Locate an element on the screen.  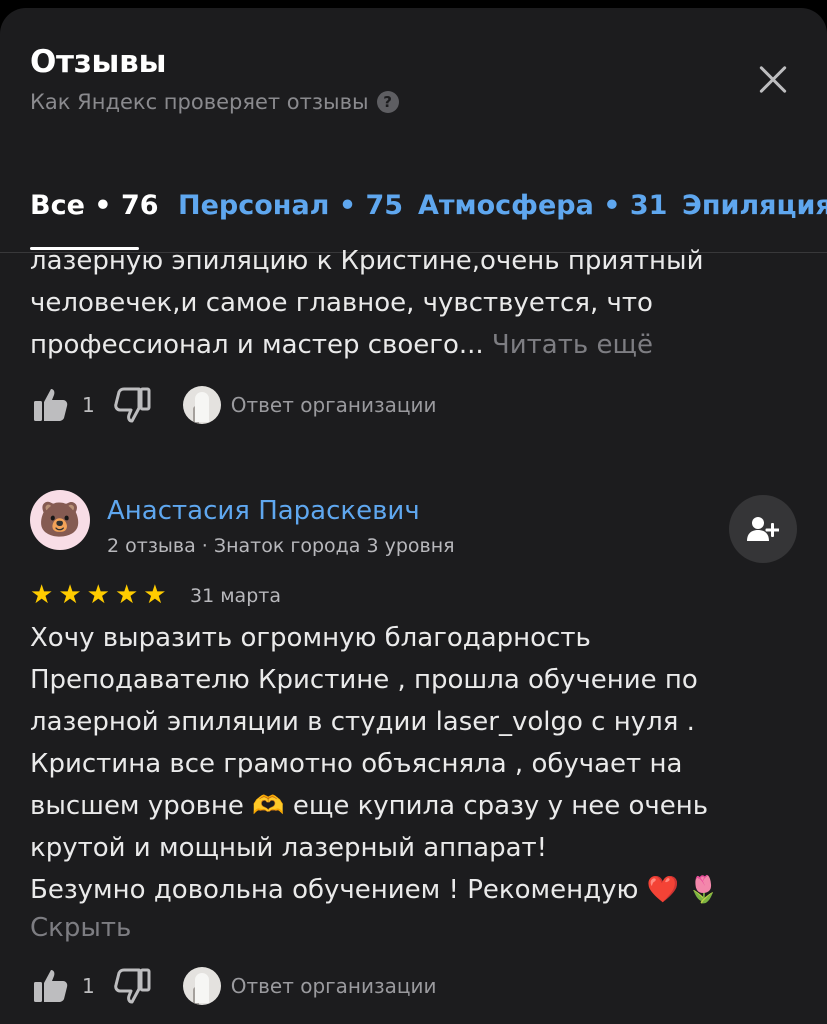
tab-staff: Персонал • 75 is located at coordinates (290, 205).